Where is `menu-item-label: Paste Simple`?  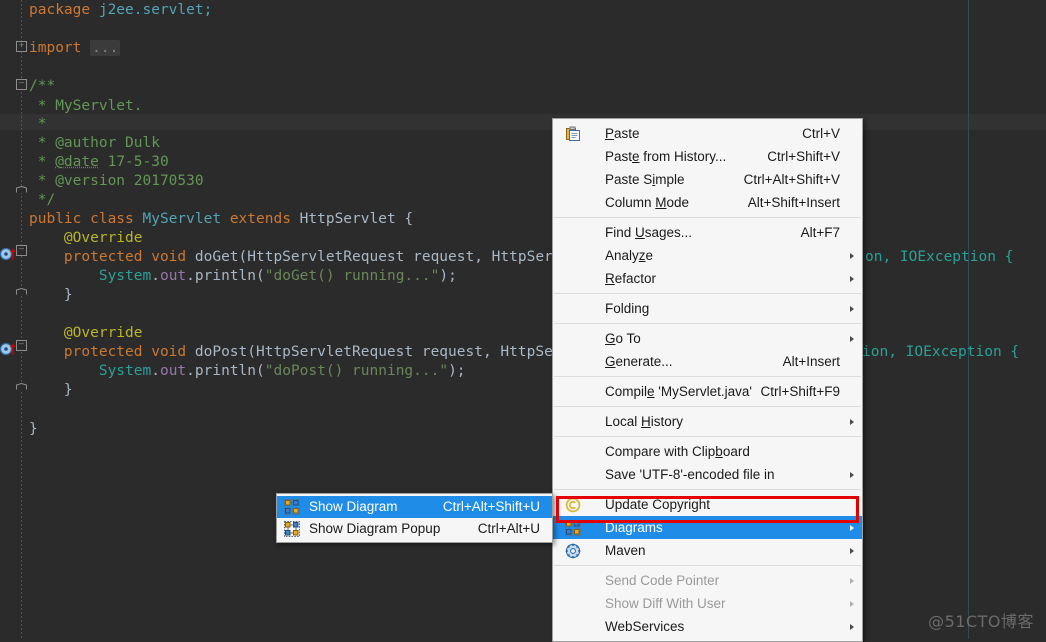 menu-item-label: Paste Simple is located at coordinates (645, 179).